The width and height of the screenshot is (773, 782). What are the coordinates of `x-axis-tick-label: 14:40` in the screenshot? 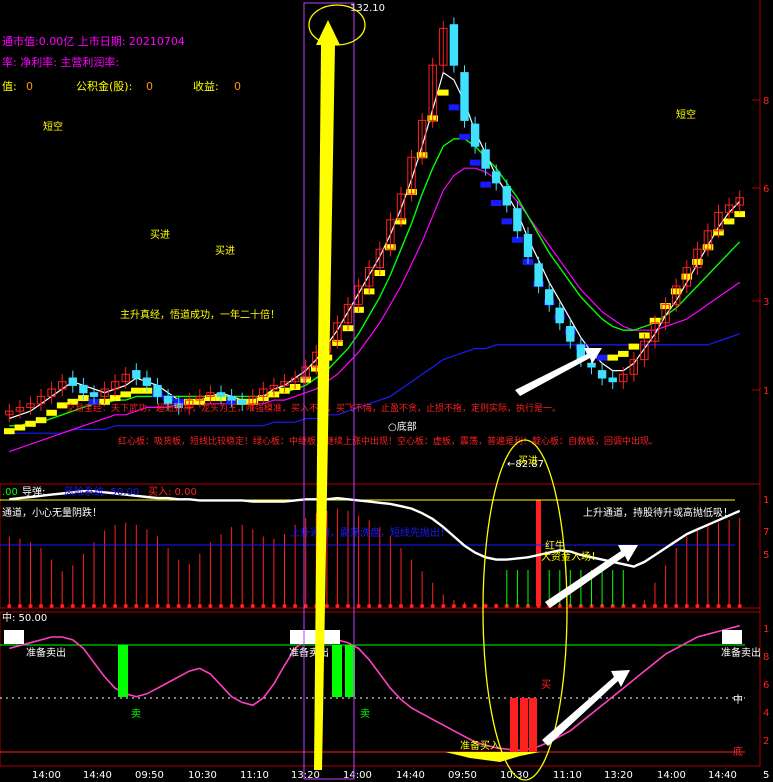 It's located at (722, 775).